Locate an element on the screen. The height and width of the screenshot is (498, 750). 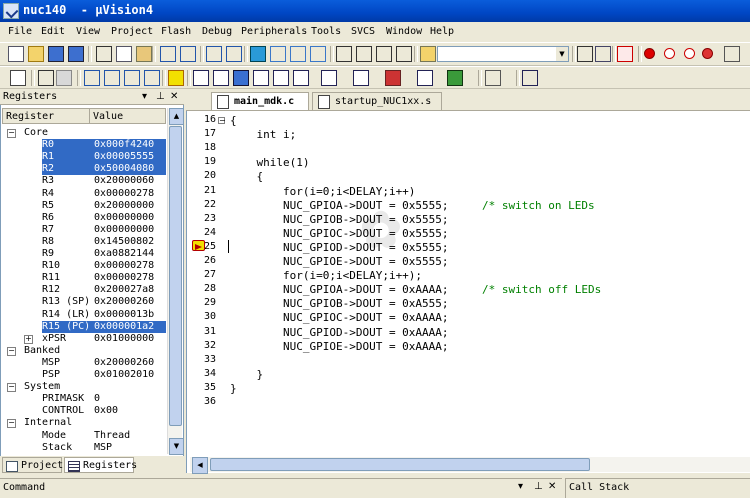
register-row: + xPSR 0x01000000 is located at coordinates (84, 339).